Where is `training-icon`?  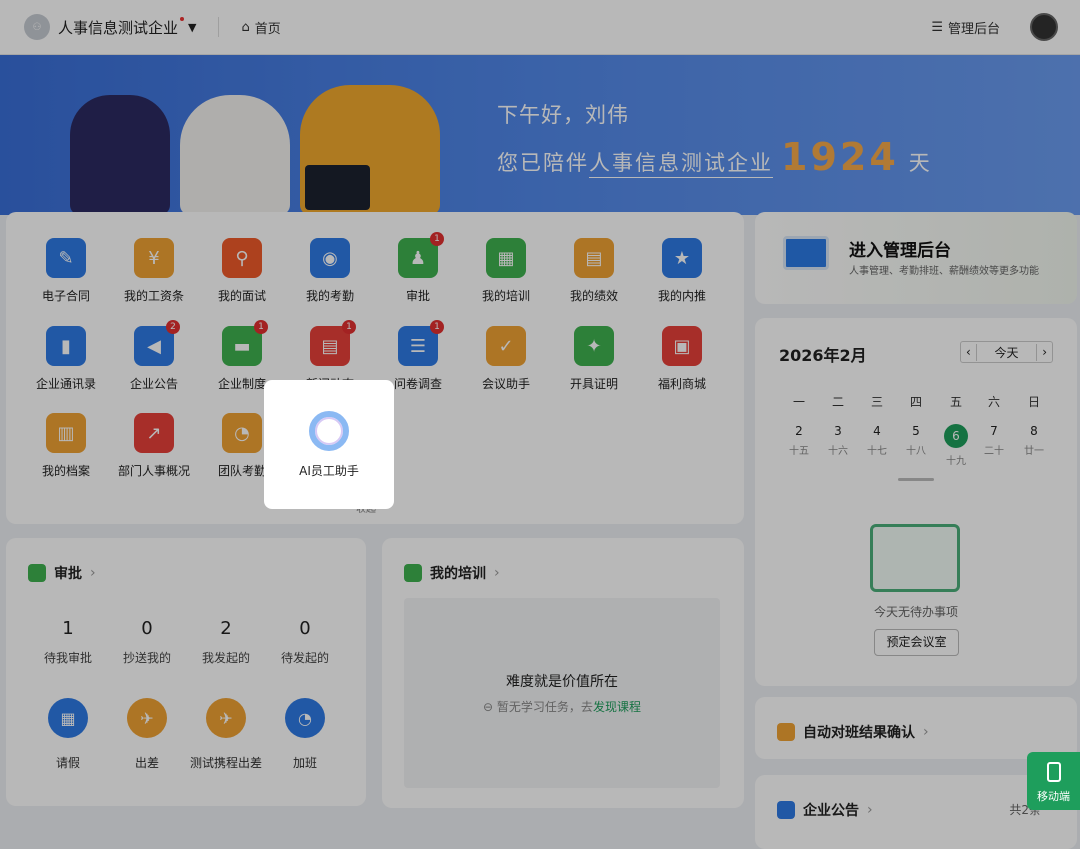 training-icon is located at coordinates (413, 573).